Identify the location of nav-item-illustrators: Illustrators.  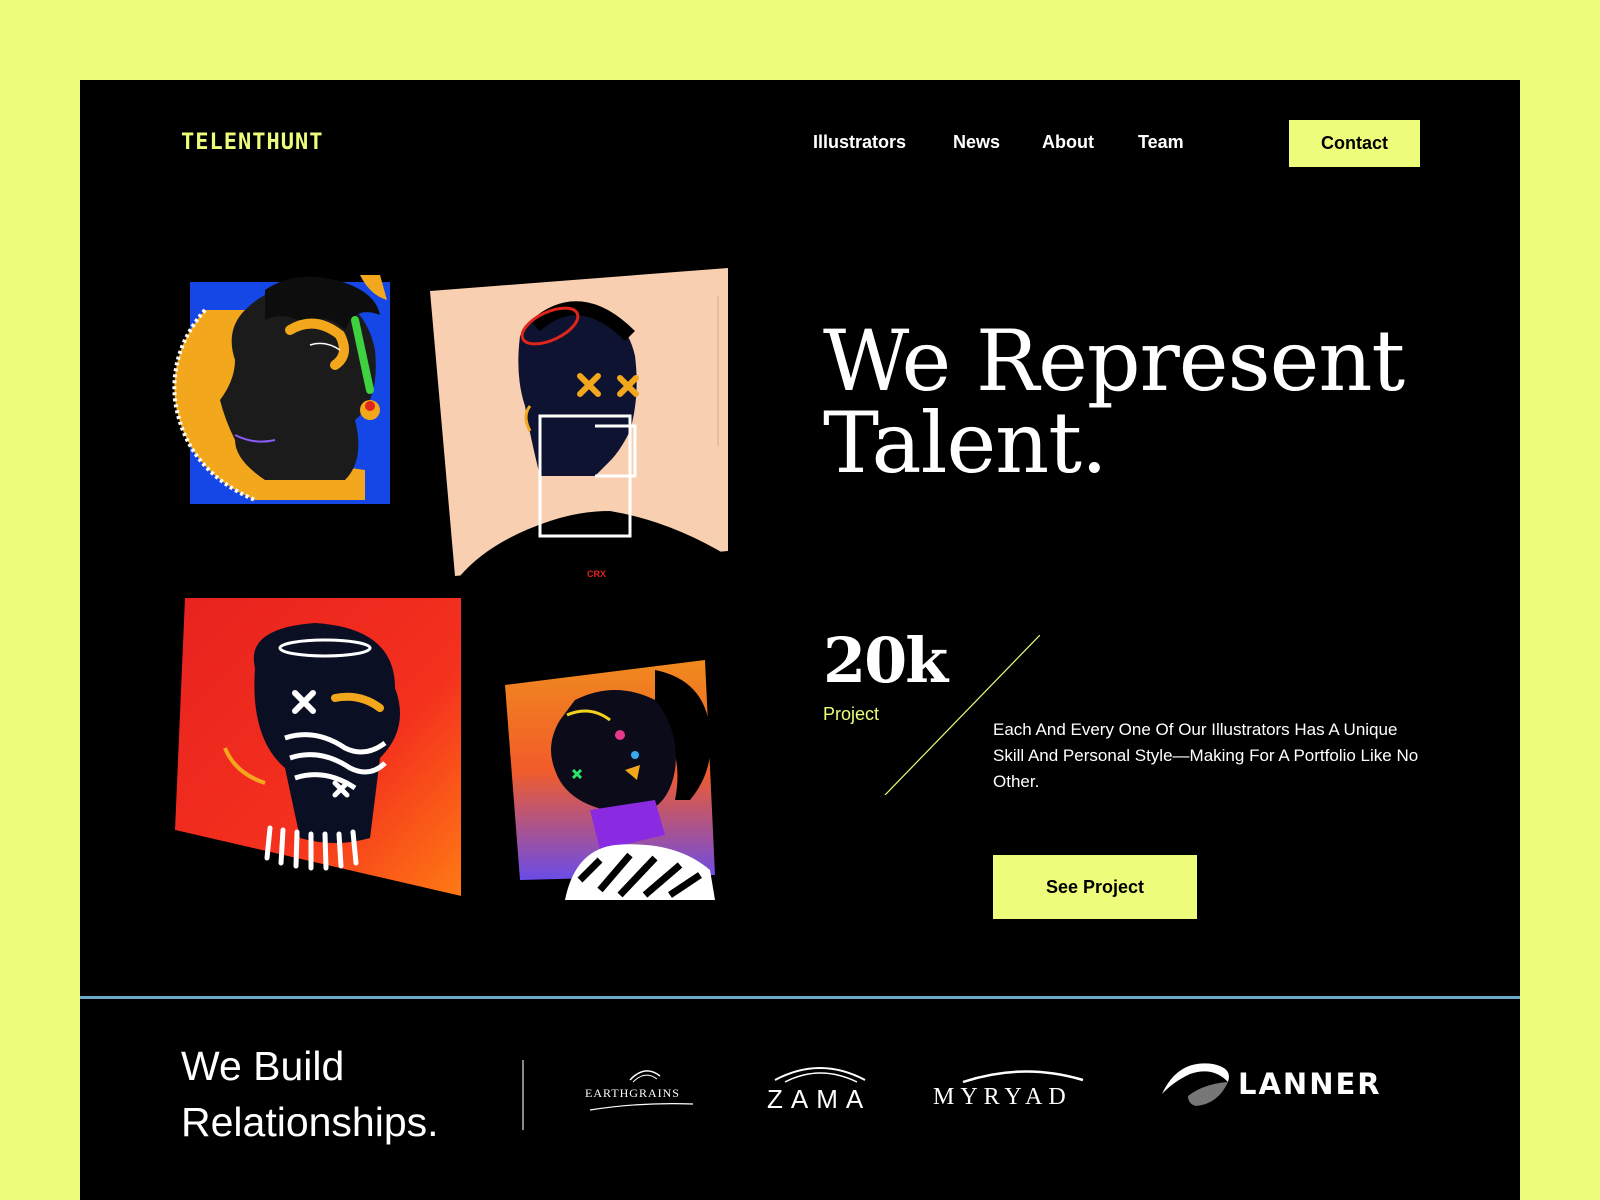
(859, 142).